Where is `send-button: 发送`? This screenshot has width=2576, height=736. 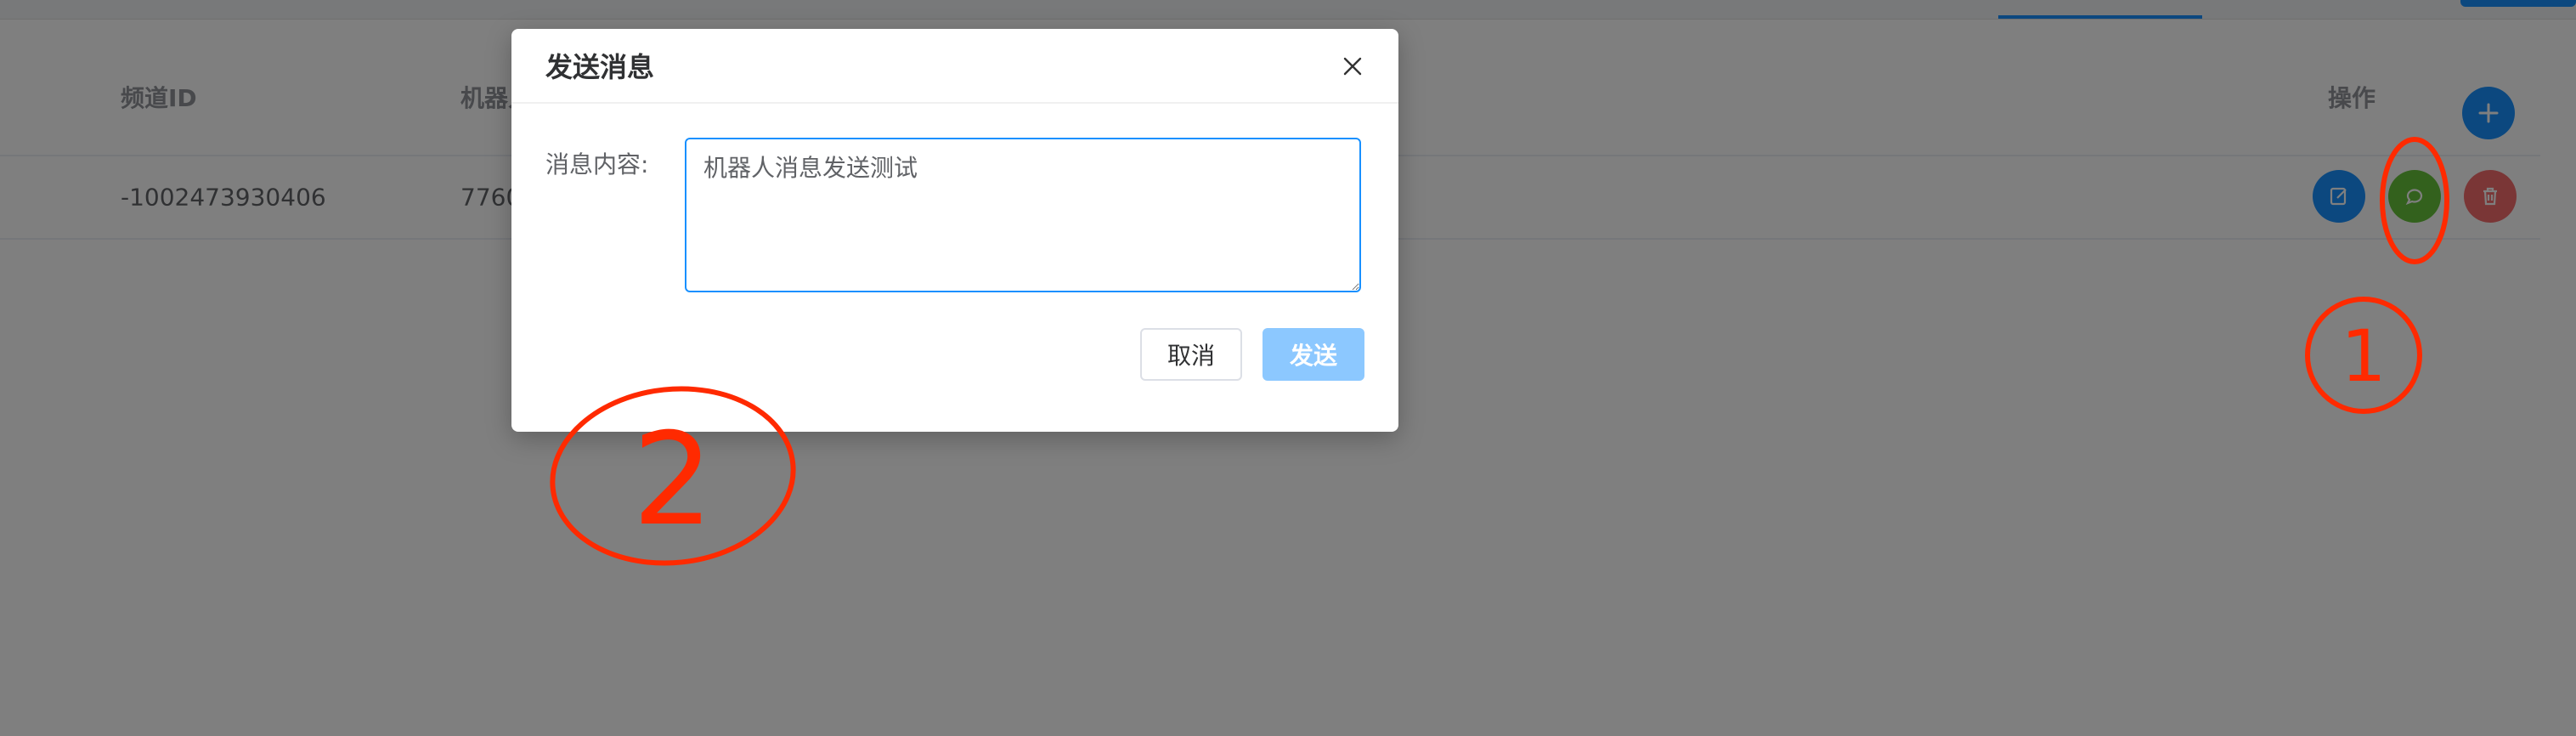
send-button: 发送 is located at coordinates (1313, 354).